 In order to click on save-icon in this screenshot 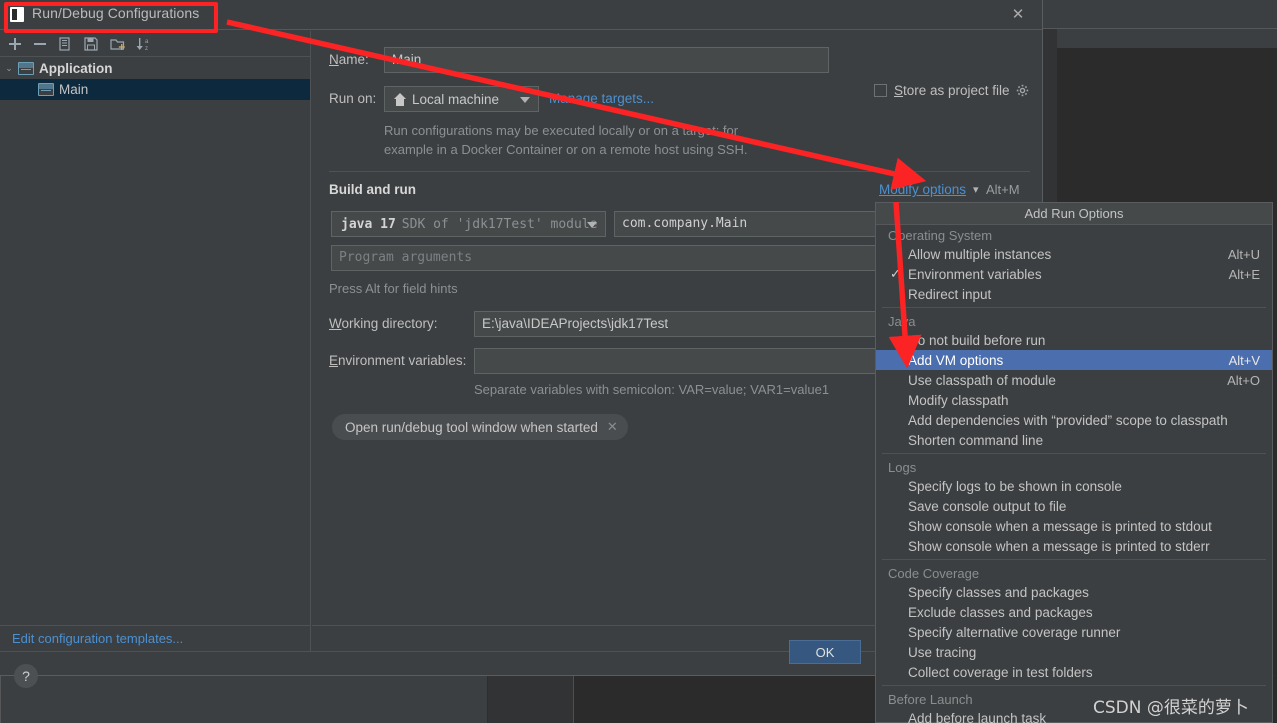, I will do `click(91, 44)`.